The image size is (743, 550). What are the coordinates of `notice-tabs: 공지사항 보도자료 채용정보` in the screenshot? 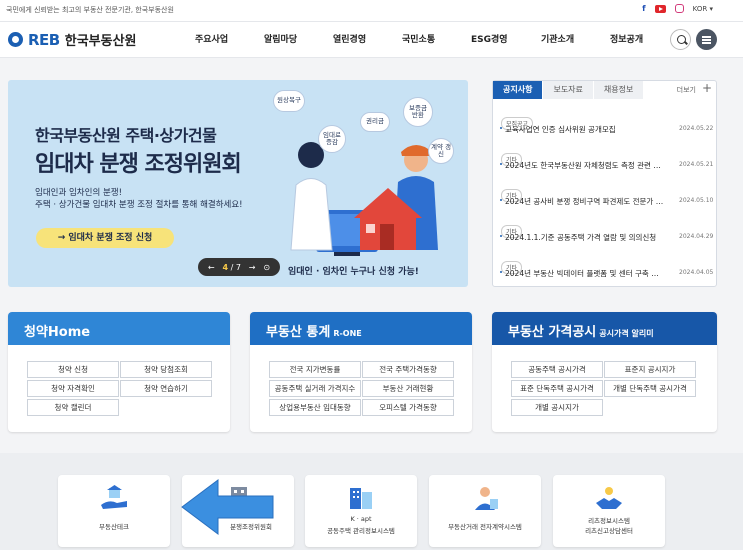 It's located at (569, 90).